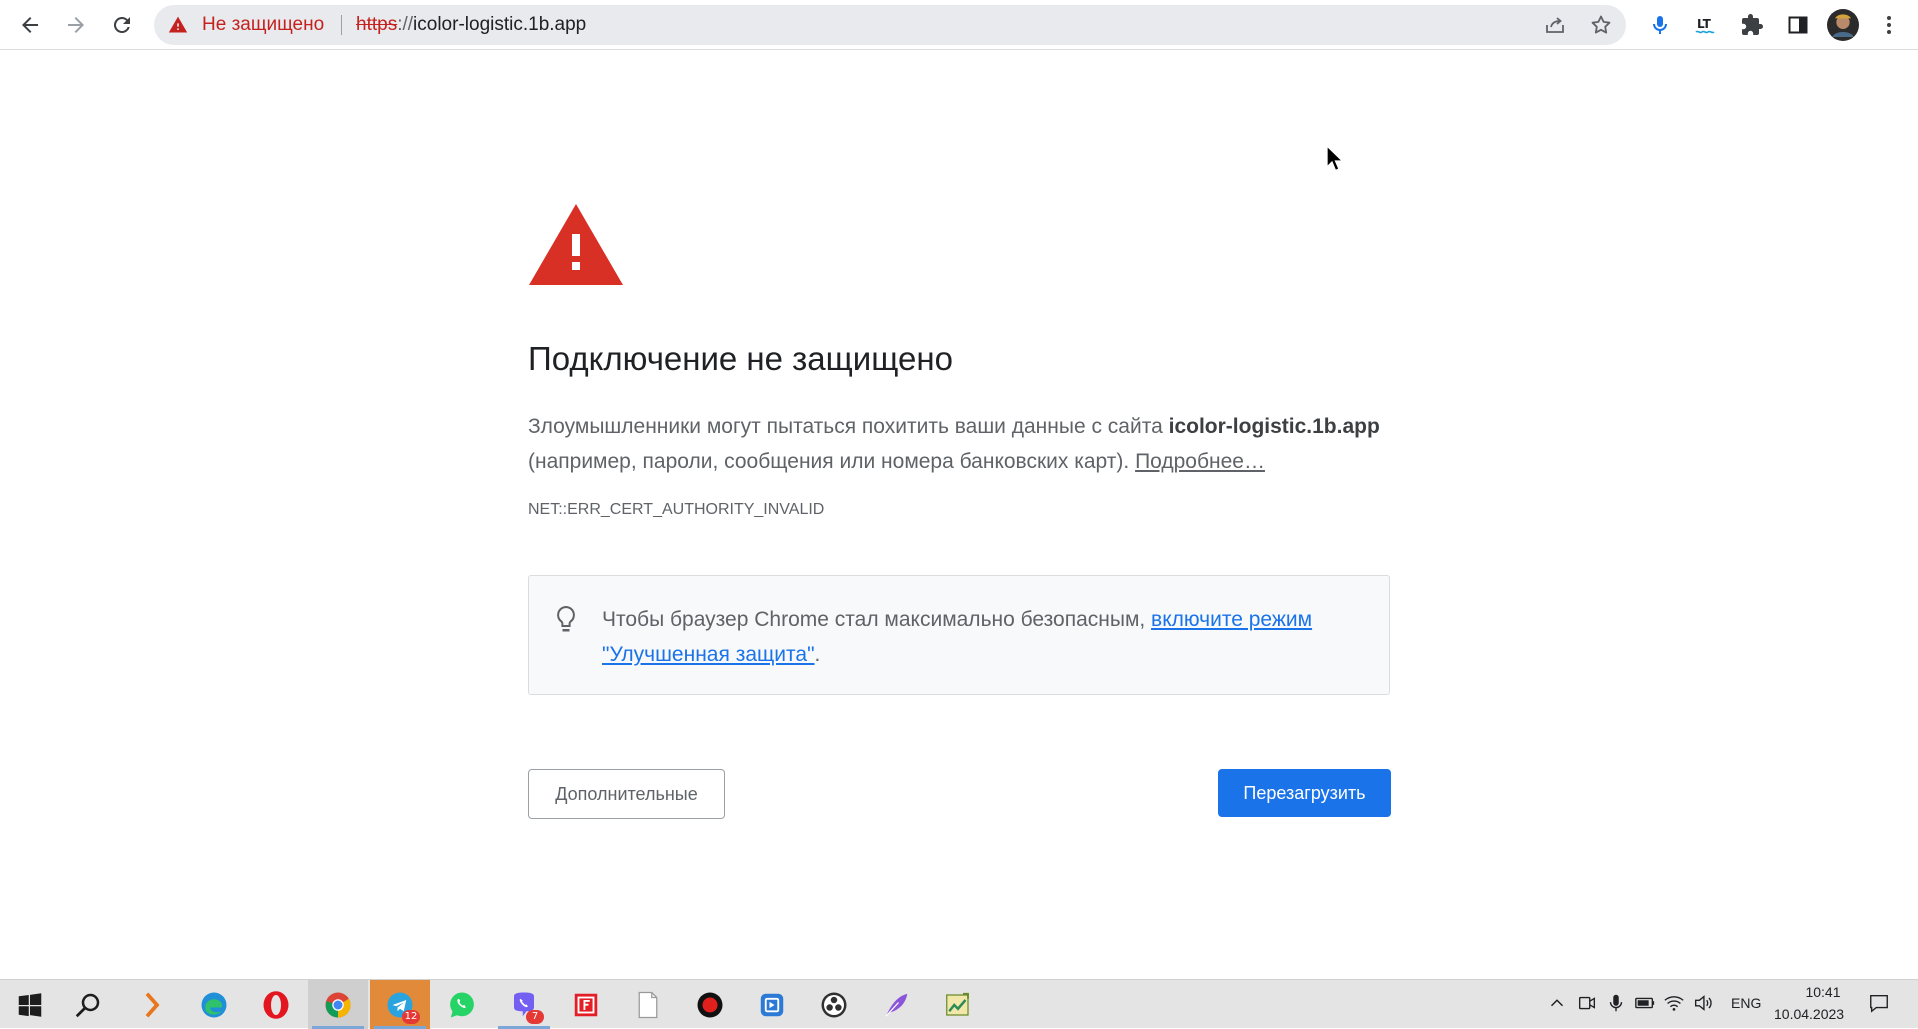 Image resolution: width=1918 pixels, height=1029 pixels. What do you see at coordinates (1601, 25) in the screenshot?
I see `star-icon` at bounding box center [1601, 25].